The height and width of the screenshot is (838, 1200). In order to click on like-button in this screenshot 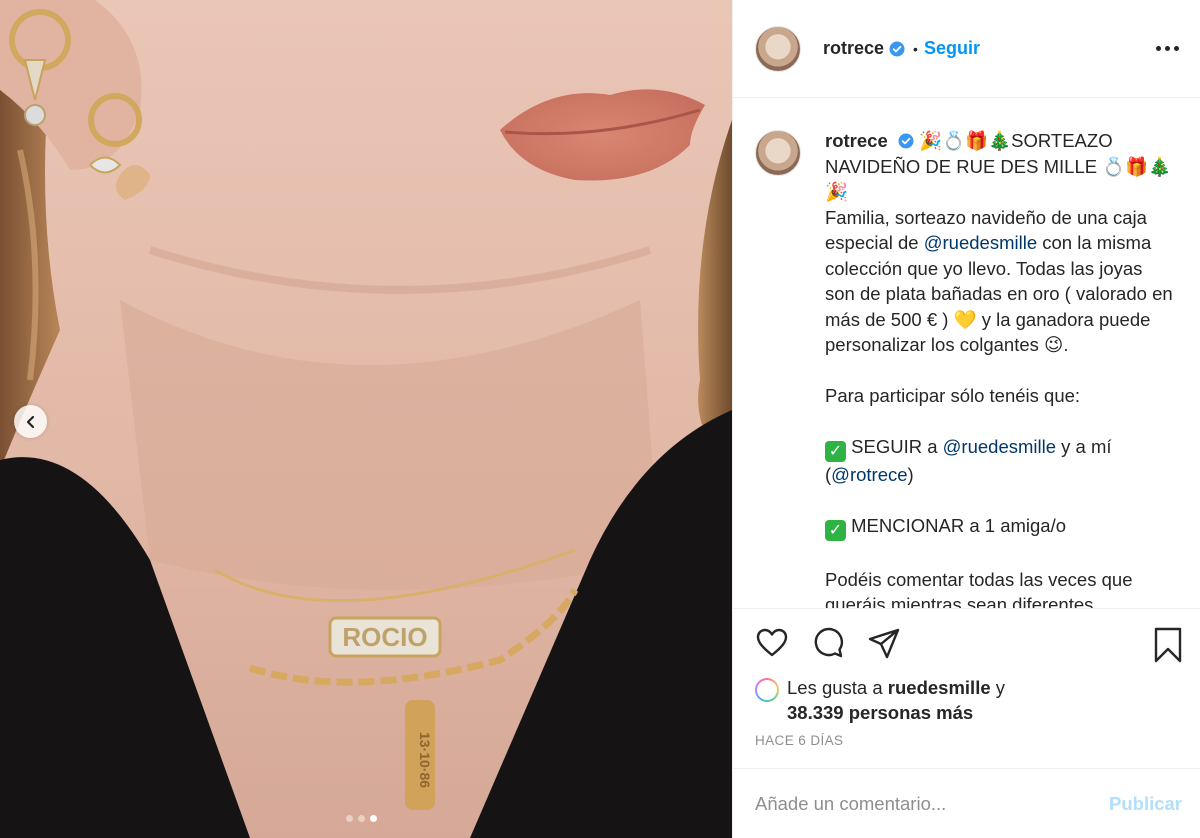, I will do `click(772, 643)`.